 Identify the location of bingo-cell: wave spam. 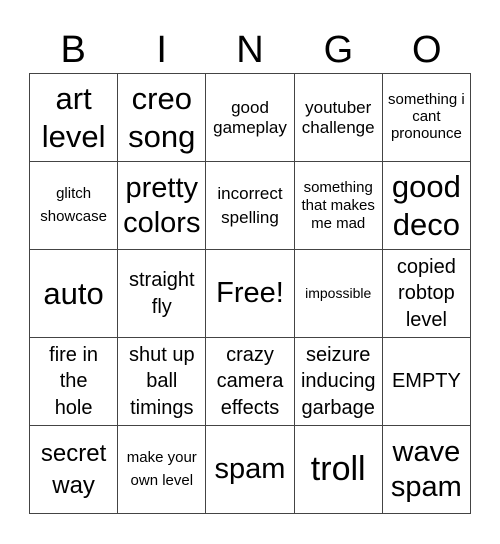
(426, 470).